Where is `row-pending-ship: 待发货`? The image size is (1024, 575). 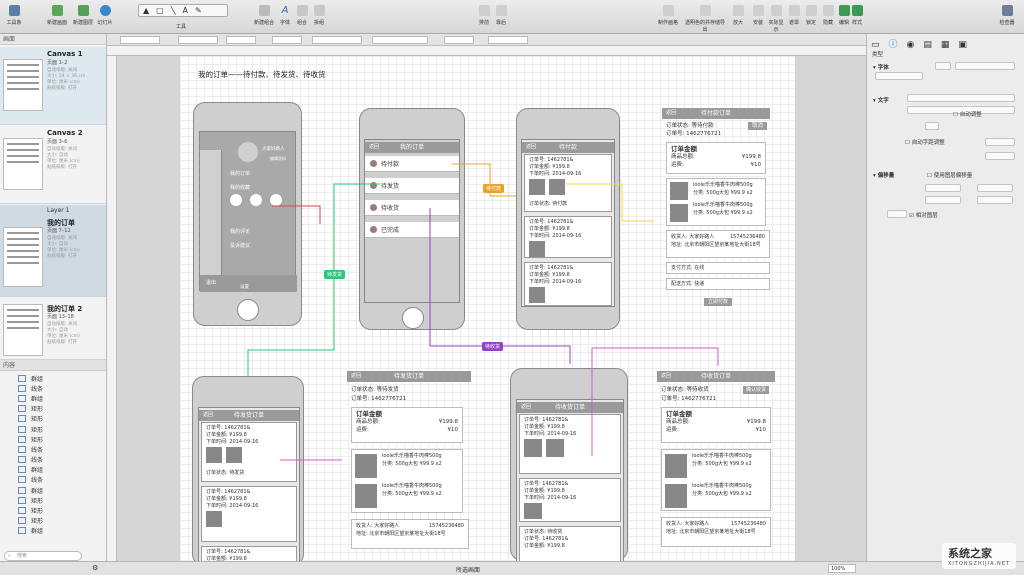 row-pending-ship: 待发货 is located at coordinates (412, 186).